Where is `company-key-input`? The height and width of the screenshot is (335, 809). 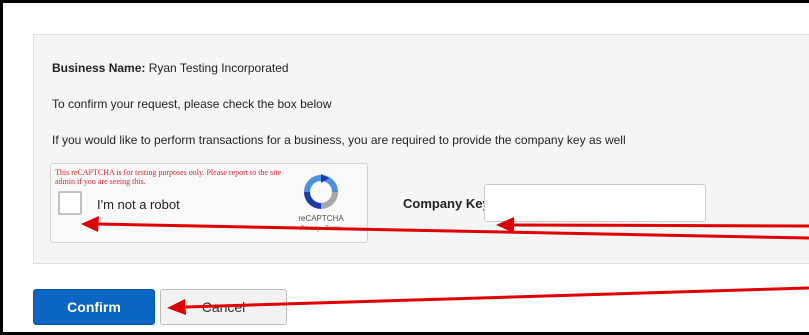
company-key-input is located at coordinates (595, 203).